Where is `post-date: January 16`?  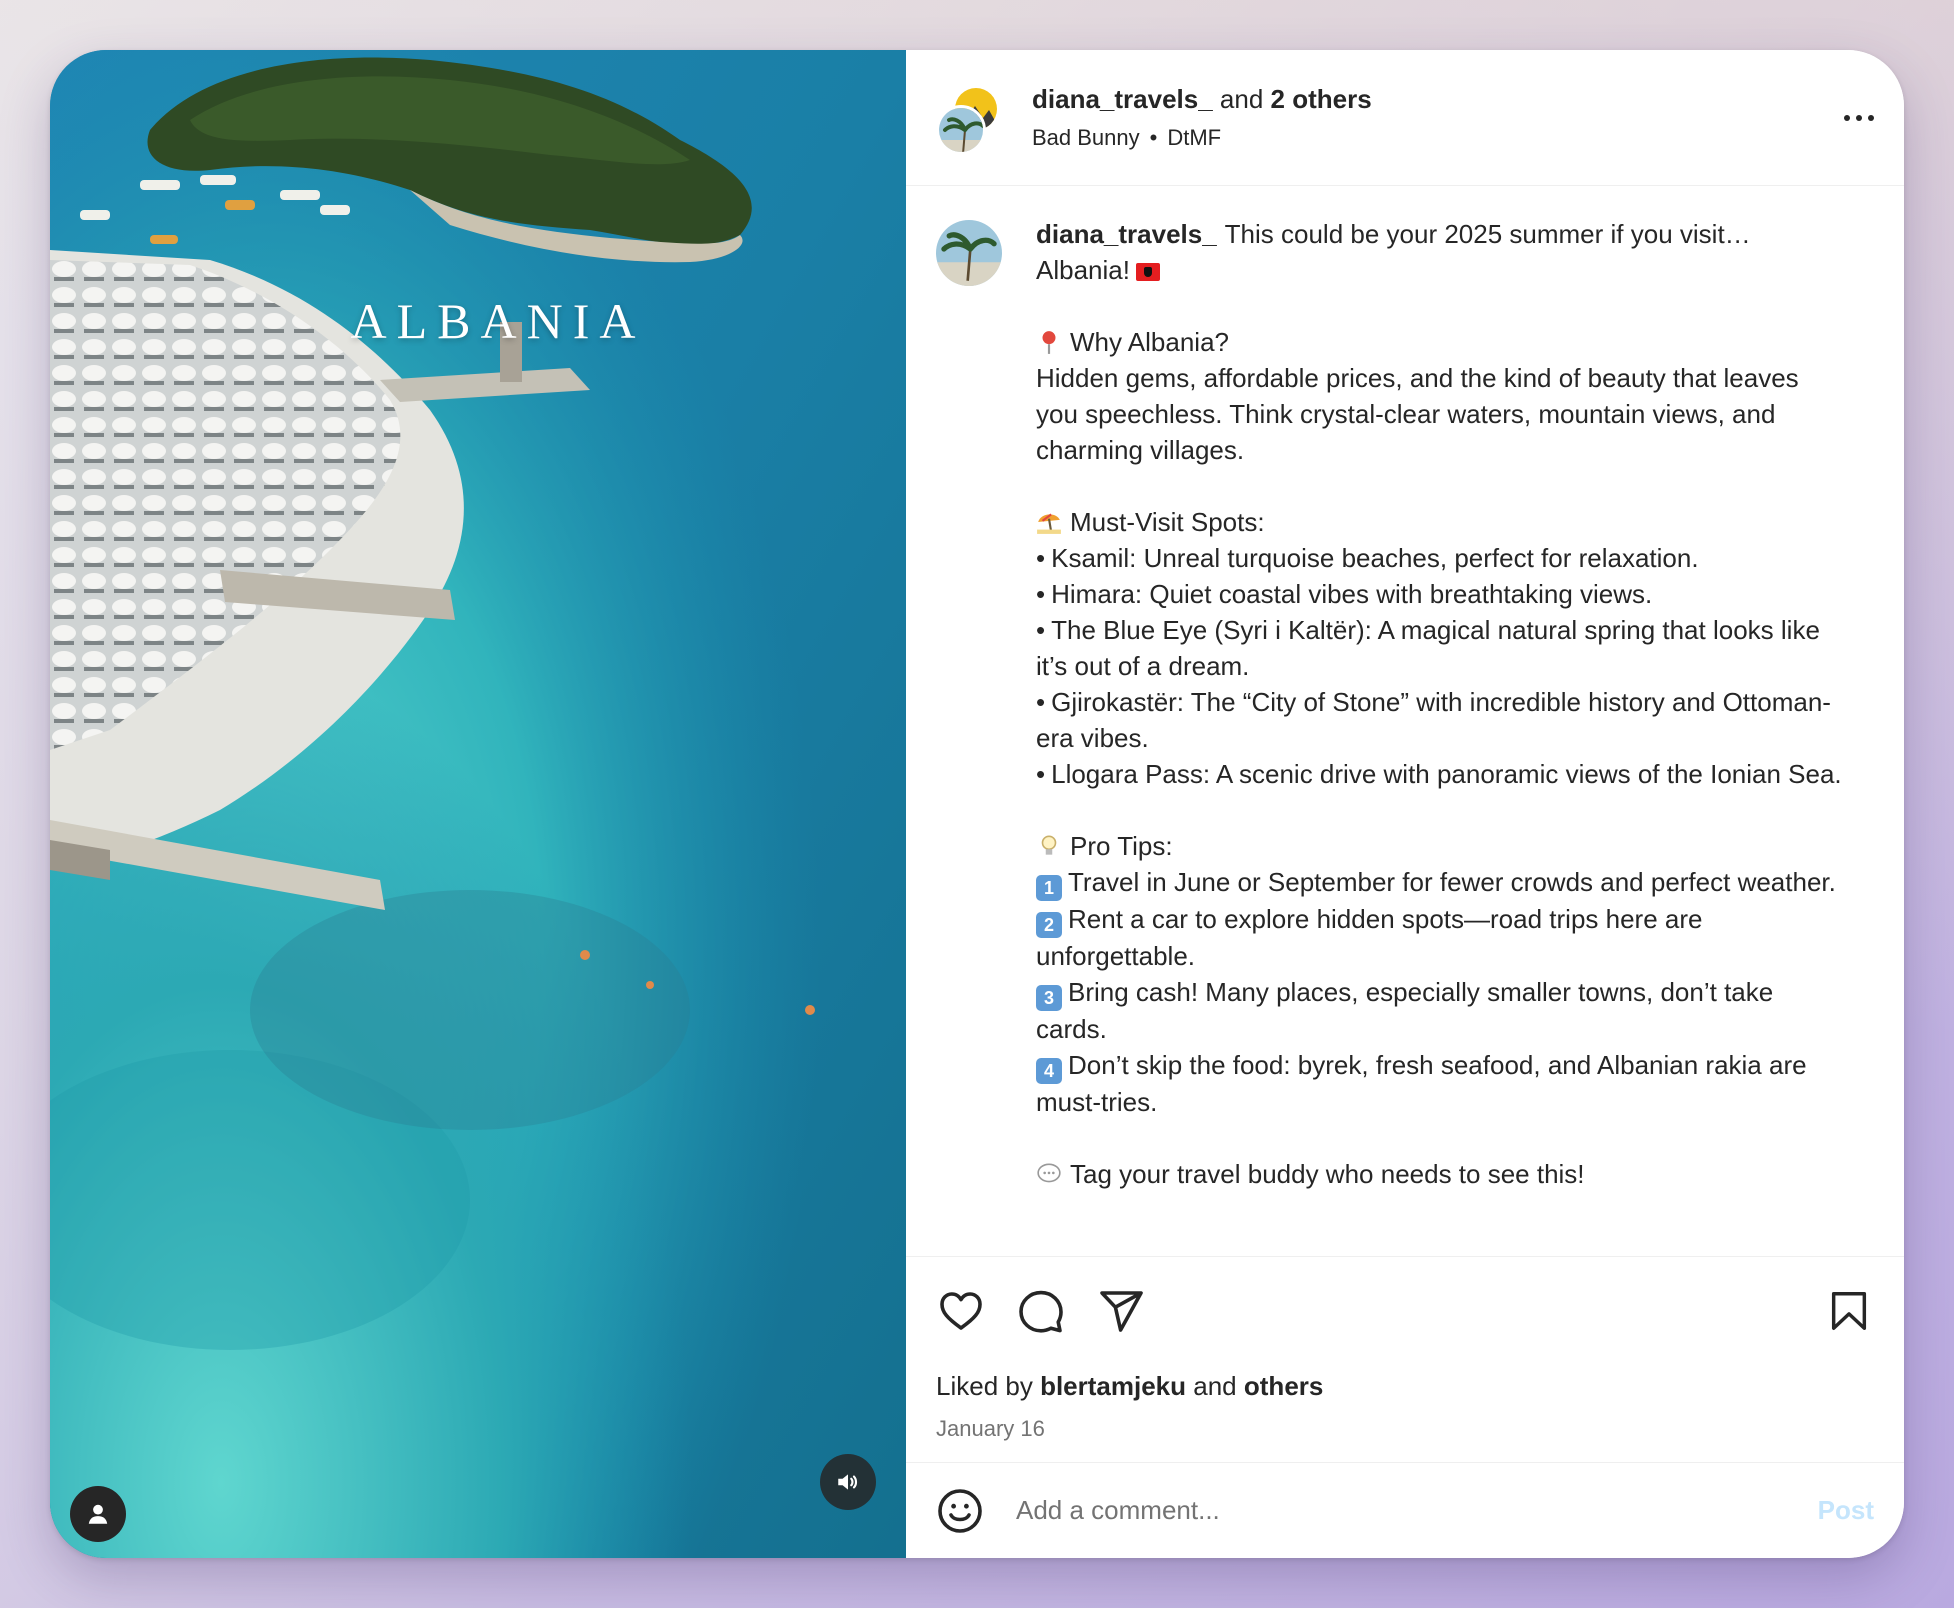 post-date: January 16 is located at coordinates (1405, 1429).